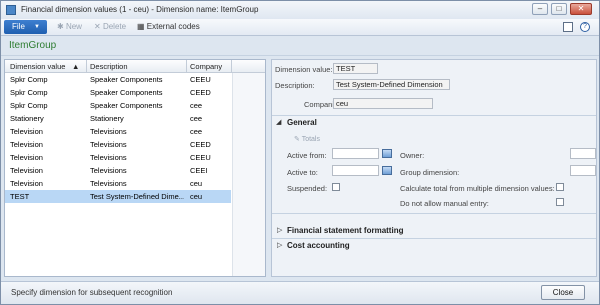  Describe the element at coordinates (540, 9) in the screenshot. I see `minimize-button: –` at that location.